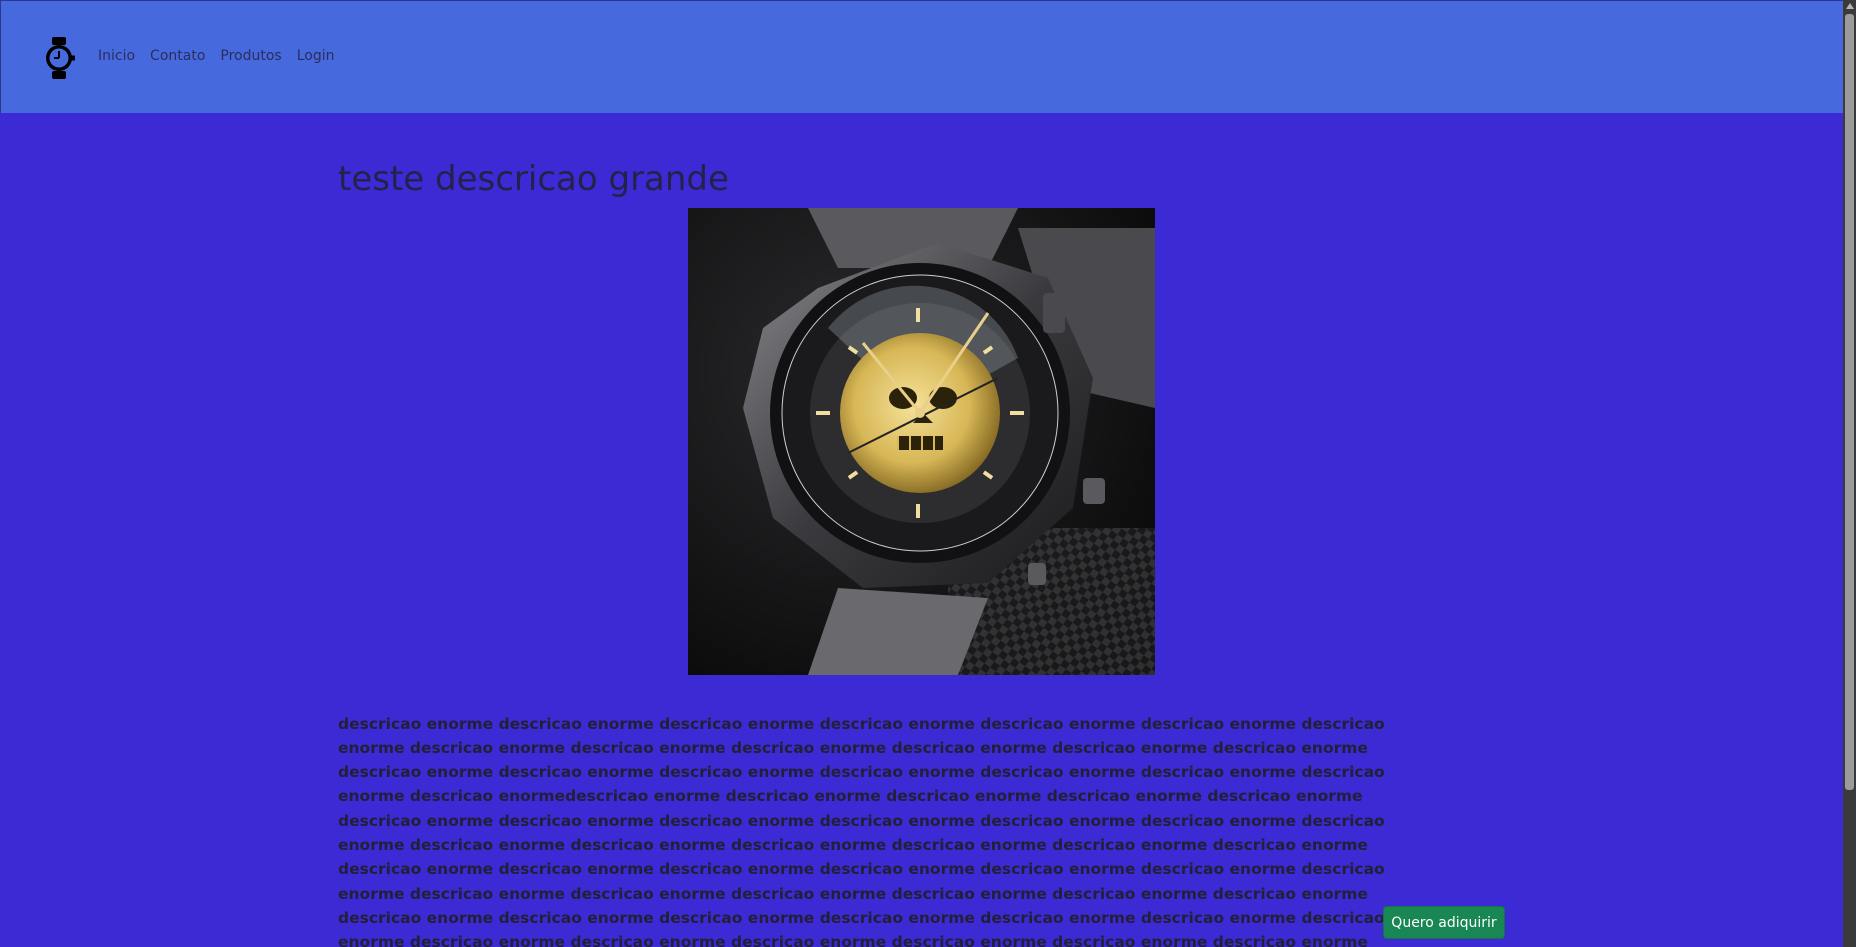 This screenshot has height=947, width=1856. I want to click on nav-link-inicio: Inicio, so click(116, 56).